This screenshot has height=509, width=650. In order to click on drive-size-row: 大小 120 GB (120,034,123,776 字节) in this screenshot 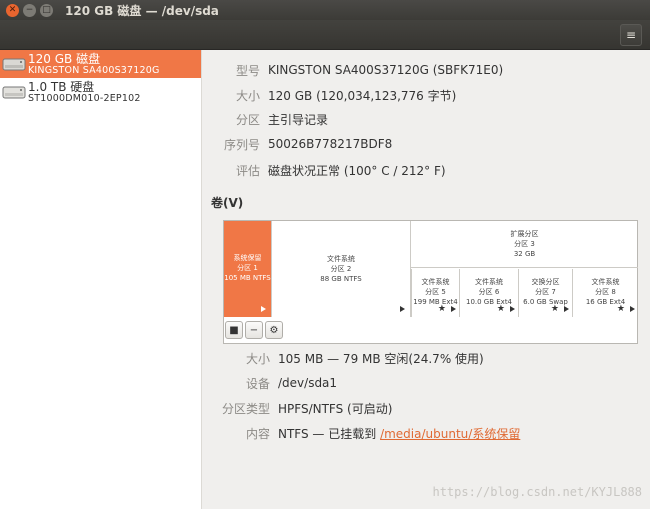, I will do `click(329, 95)`.